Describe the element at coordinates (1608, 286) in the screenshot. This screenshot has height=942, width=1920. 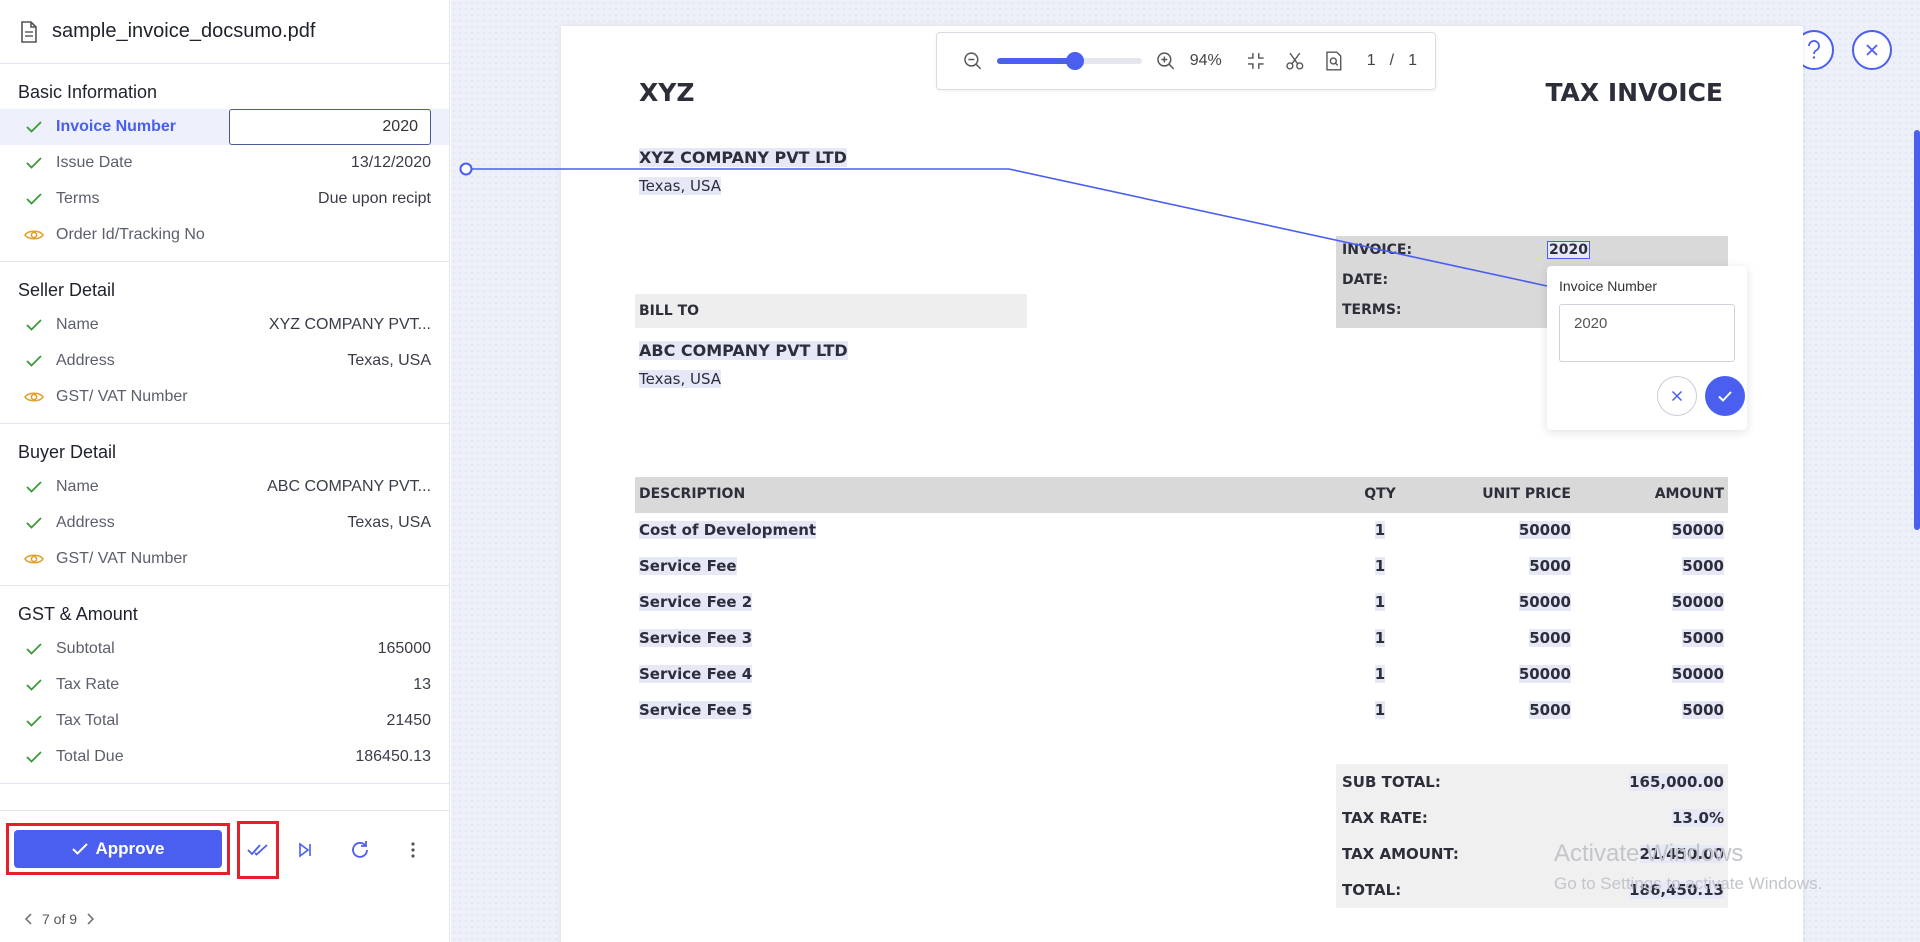
I see `popup-title: Invoice Number` at that location.